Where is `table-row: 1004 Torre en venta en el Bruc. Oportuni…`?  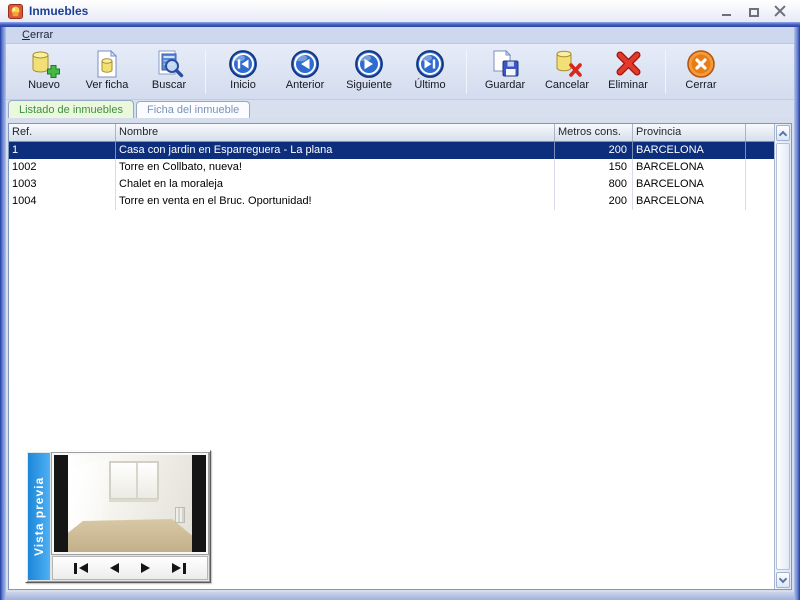 table-row: 1004 Torre en venta en el Bruc. Oportuni… is located at coordinates (391, 201).